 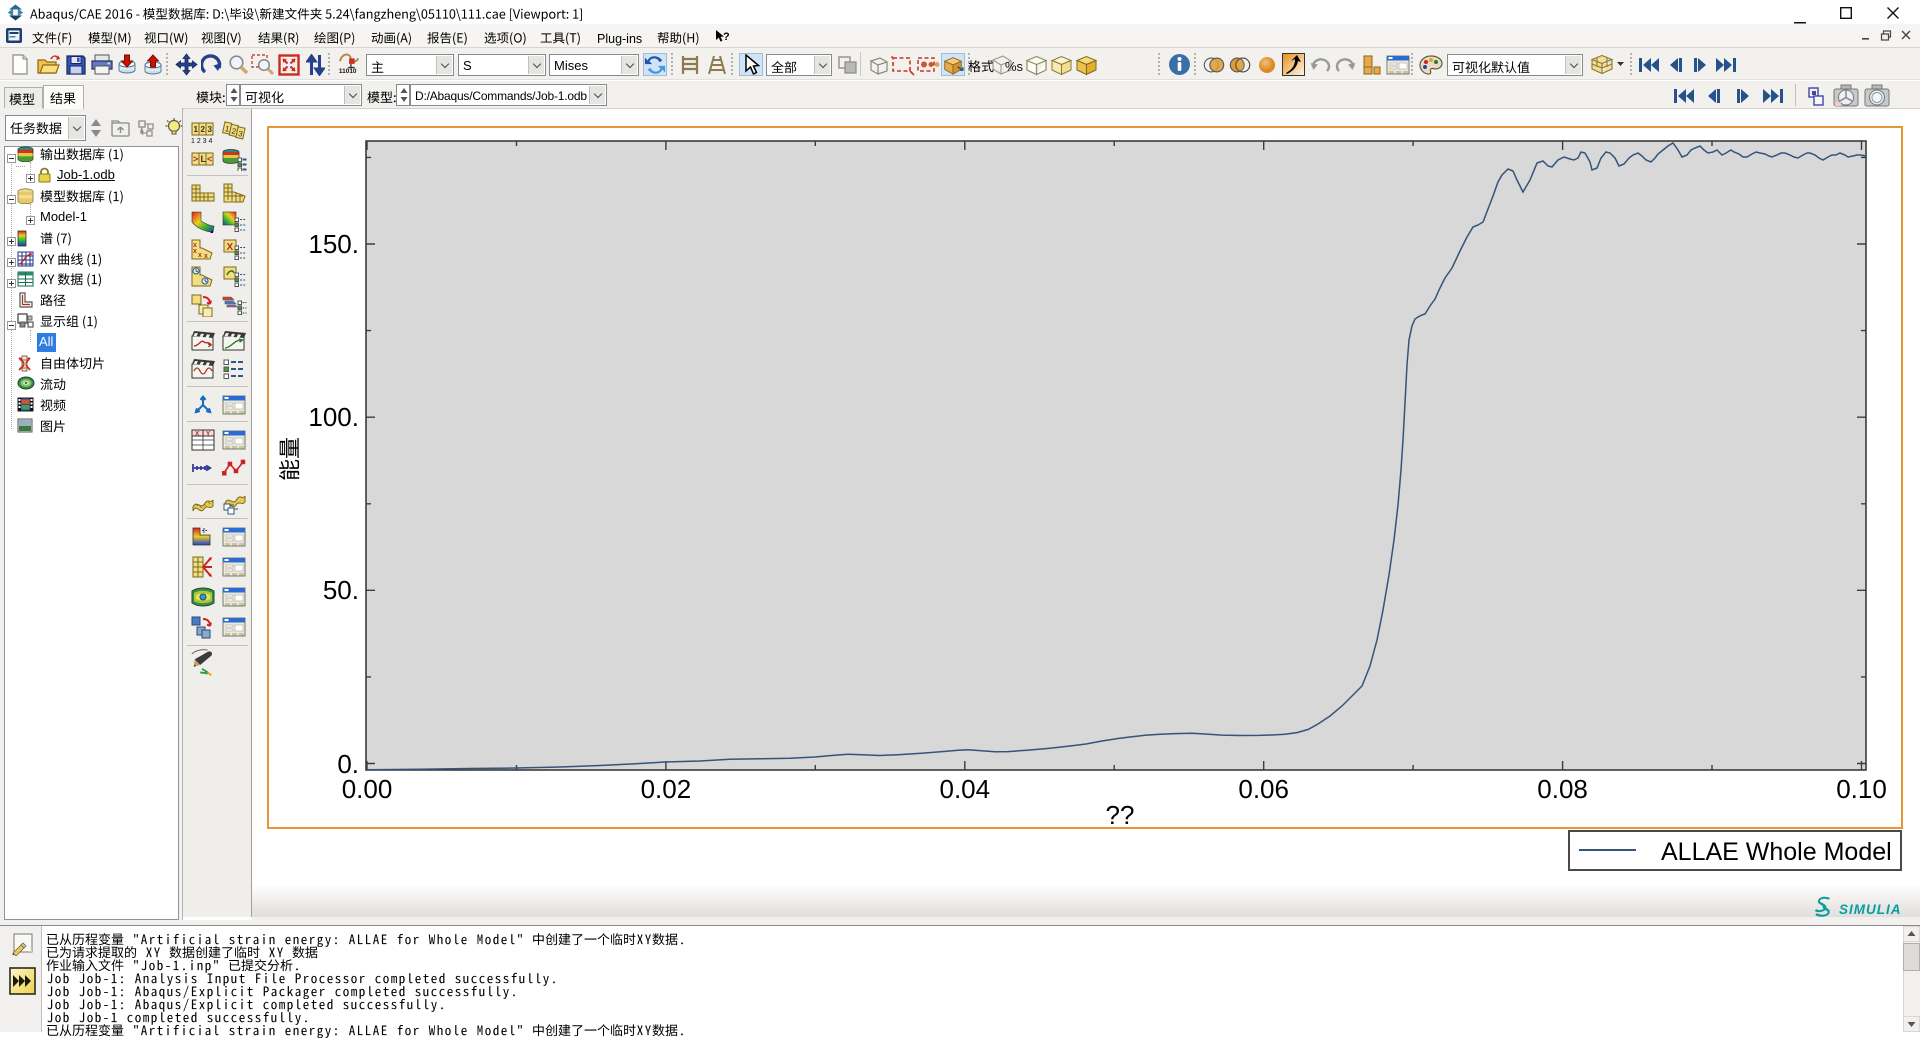 I want to click on svg-text: 1 2 3 4, so click(x=202, y=141).